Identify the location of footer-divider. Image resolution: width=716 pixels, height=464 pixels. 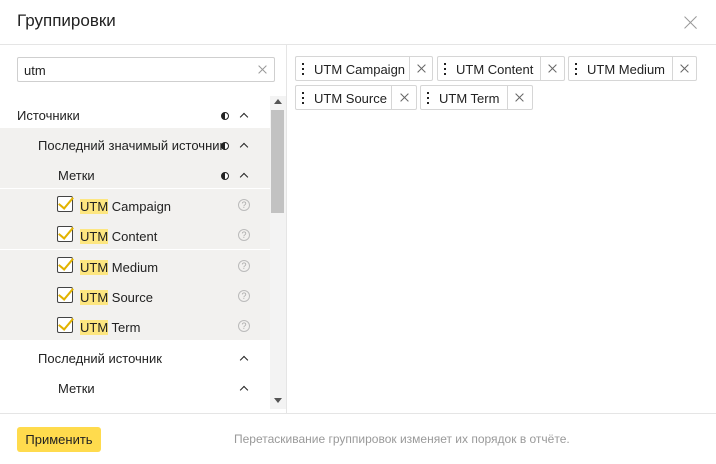
(358, 413).